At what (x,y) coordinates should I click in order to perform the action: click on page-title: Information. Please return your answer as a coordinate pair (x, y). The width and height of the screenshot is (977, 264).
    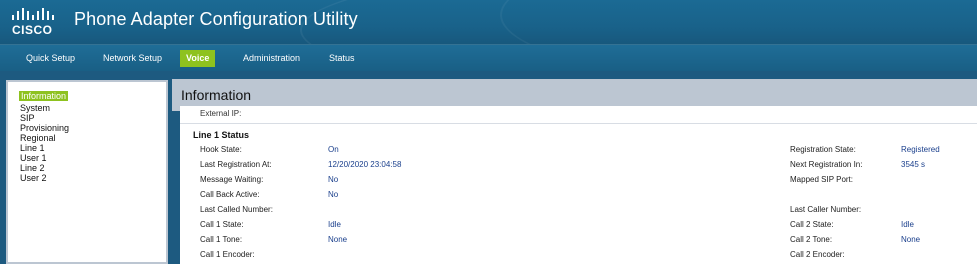
    Looking at the image, I should click on (216, 95).